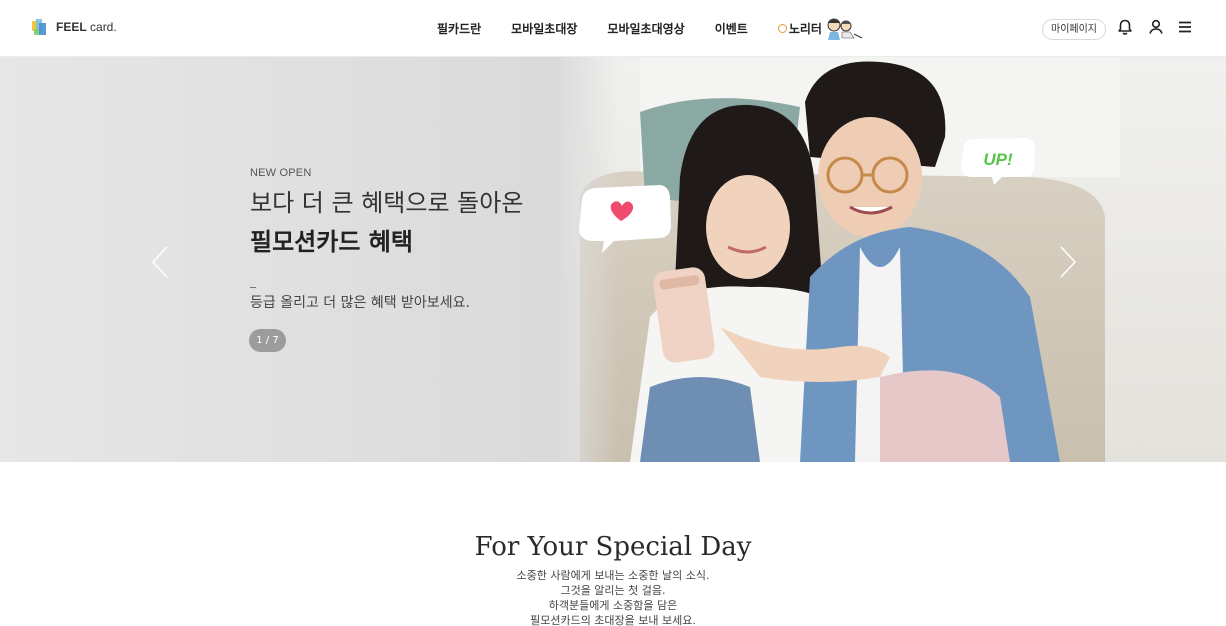  I want to click on up-bubble-icon: UP!, so click(998, 161).